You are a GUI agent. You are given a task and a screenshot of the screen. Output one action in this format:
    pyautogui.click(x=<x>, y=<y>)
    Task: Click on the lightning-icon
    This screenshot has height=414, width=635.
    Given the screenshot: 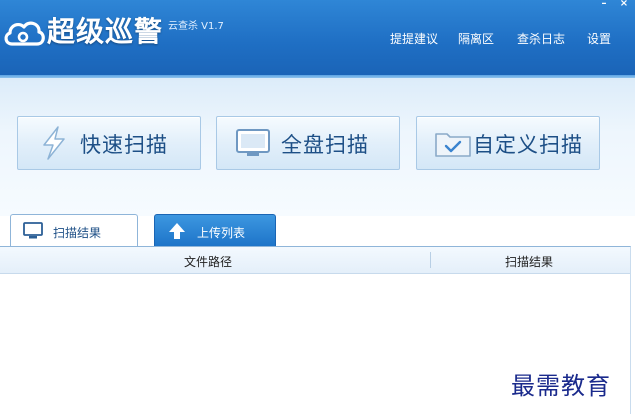 What is the action you would take?
    pyautogui.click(x=54, y=143)
    